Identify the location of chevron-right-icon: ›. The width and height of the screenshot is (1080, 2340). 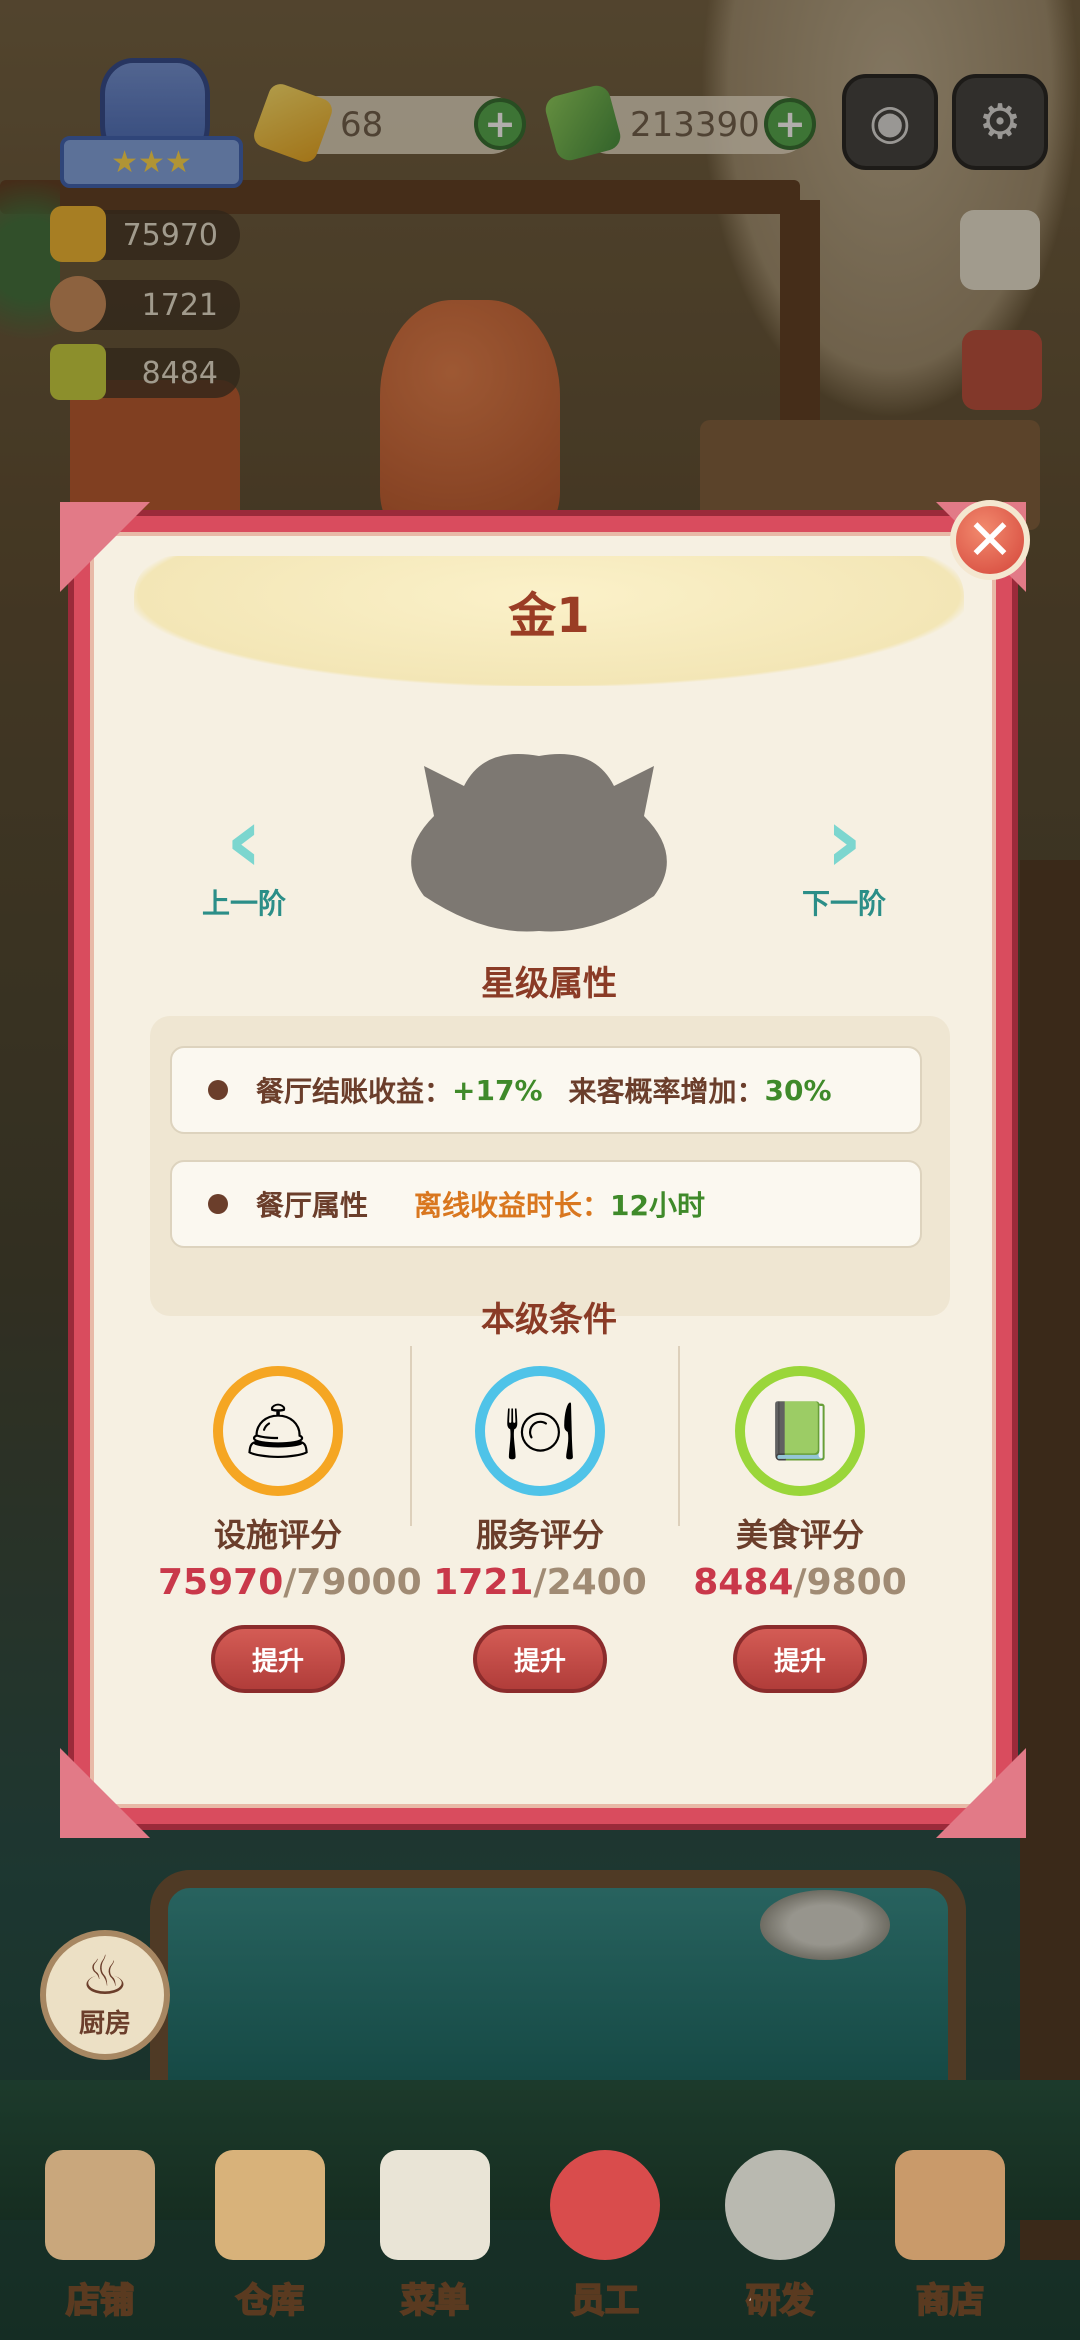
(844, 840).